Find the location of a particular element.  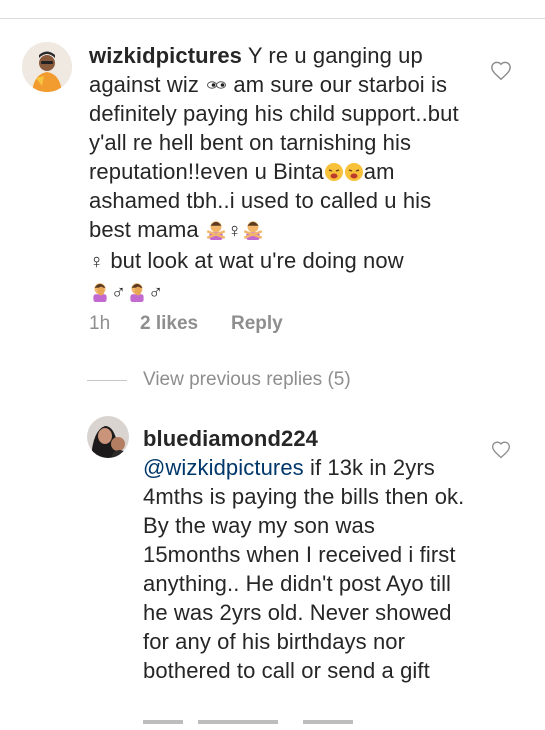

comment-body-part-4: but look at wat u're doing now is located at coordinates (254, 260).